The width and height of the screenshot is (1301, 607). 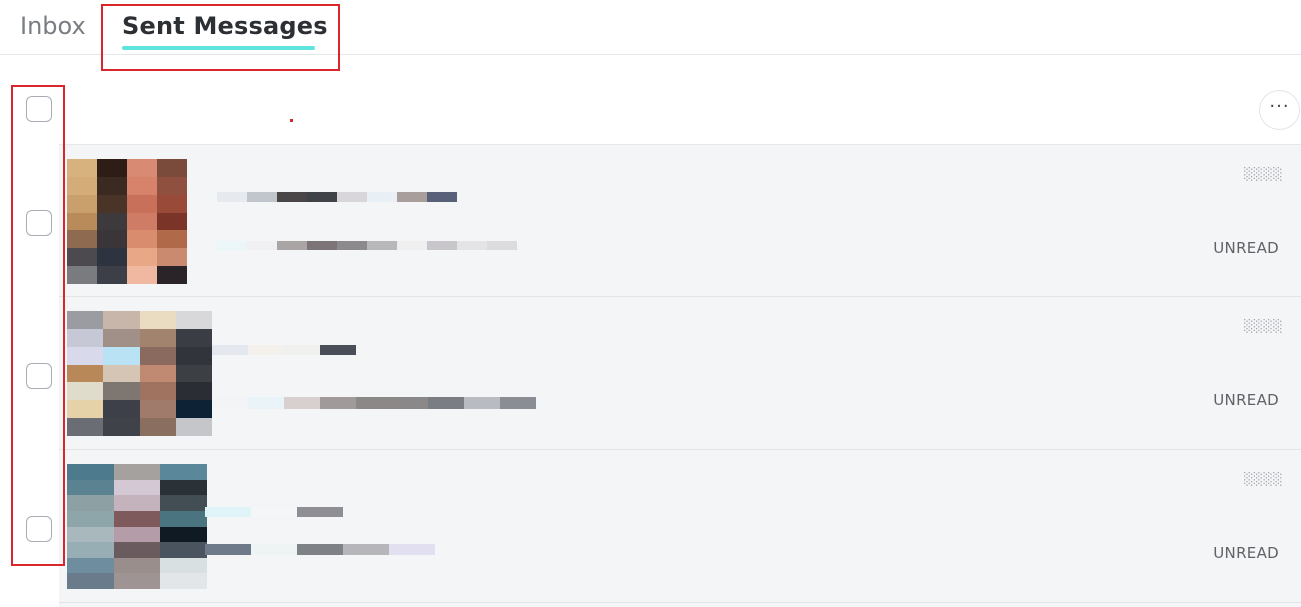 What do you see at coordinates (291, 120) in the screenshot?
I see `marker-dot` at bounding box center [291, 120].